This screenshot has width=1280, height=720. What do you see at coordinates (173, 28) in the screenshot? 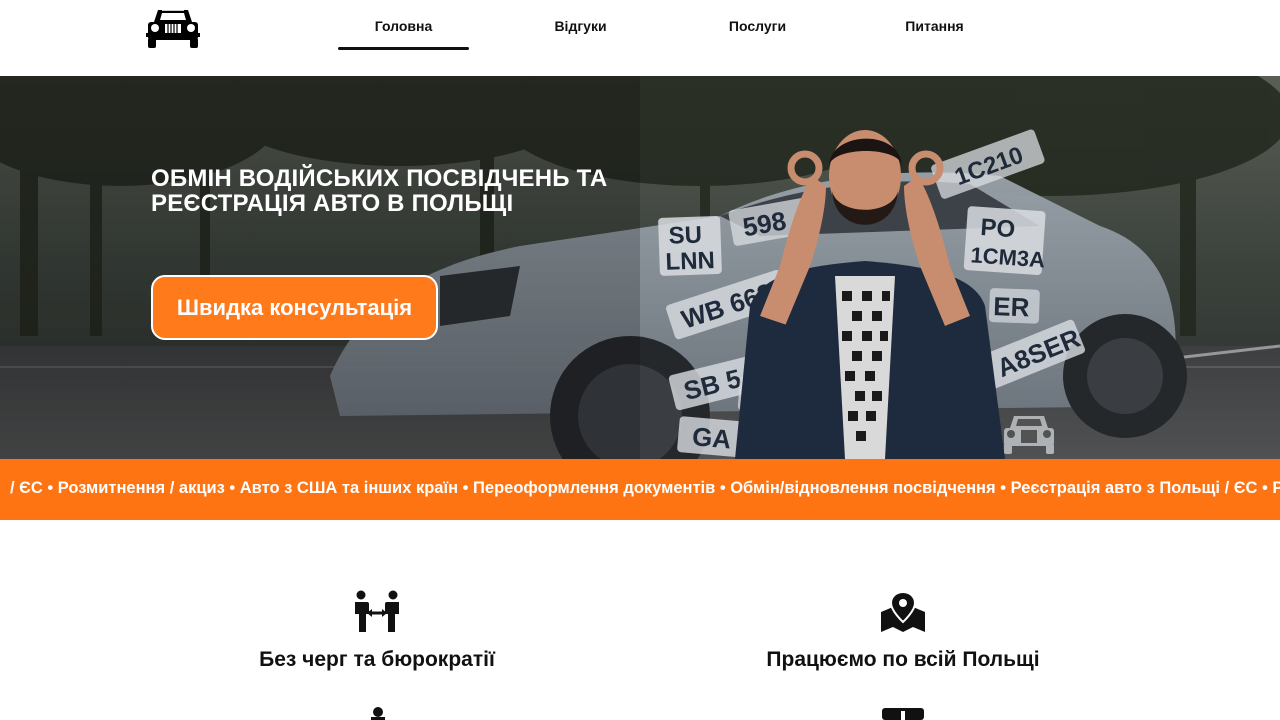
I see `vintage-car-icon` at bounding box center [173, 28].